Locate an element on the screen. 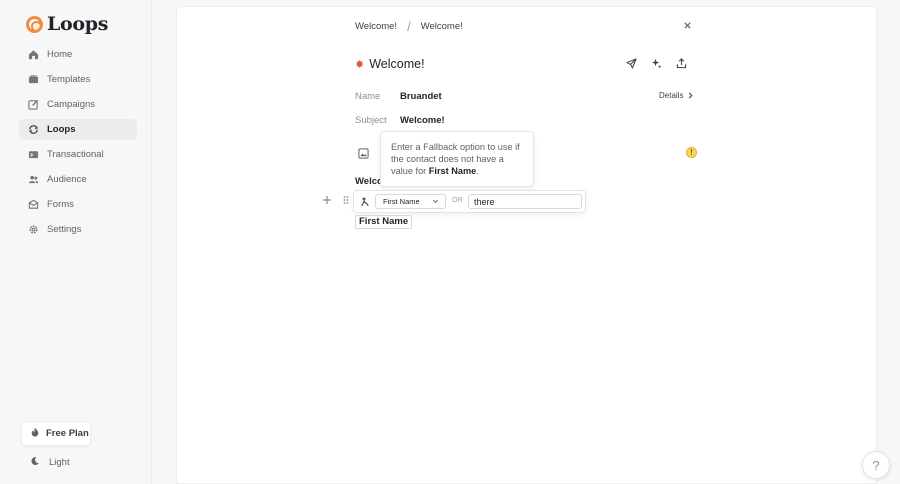  details-label: Details is located at coordinates (671, 95).